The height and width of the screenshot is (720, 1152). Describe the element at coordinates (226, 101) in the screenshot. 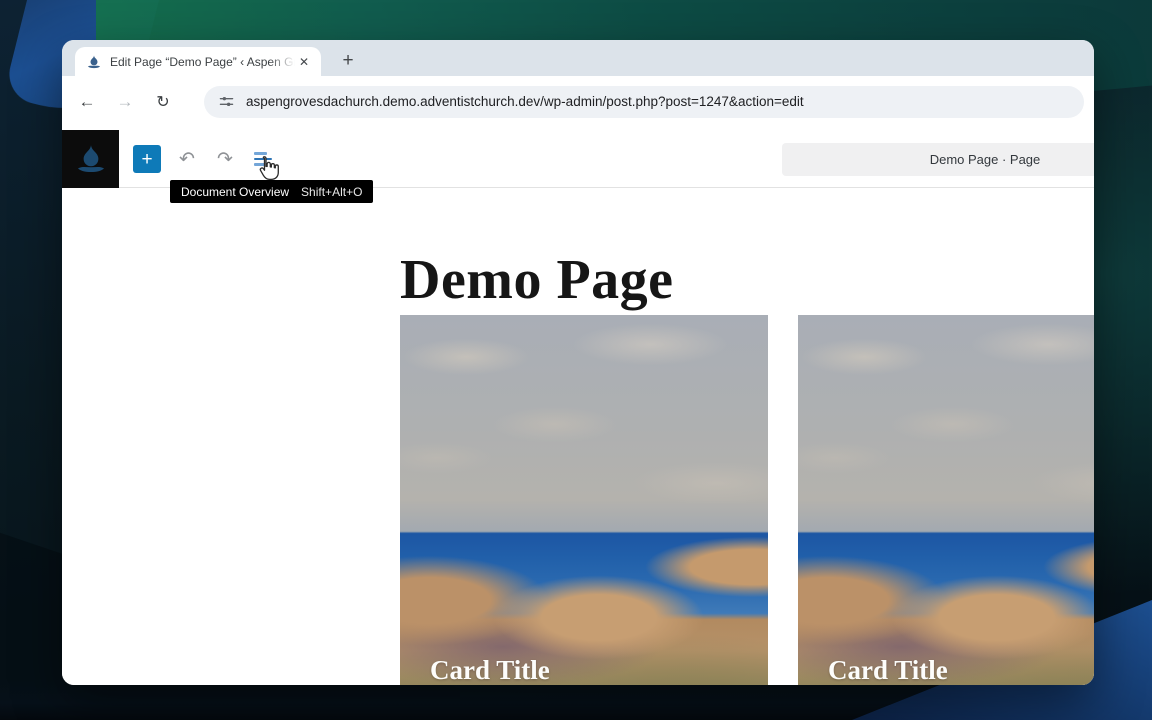

I see `site-info-icon` at that location.